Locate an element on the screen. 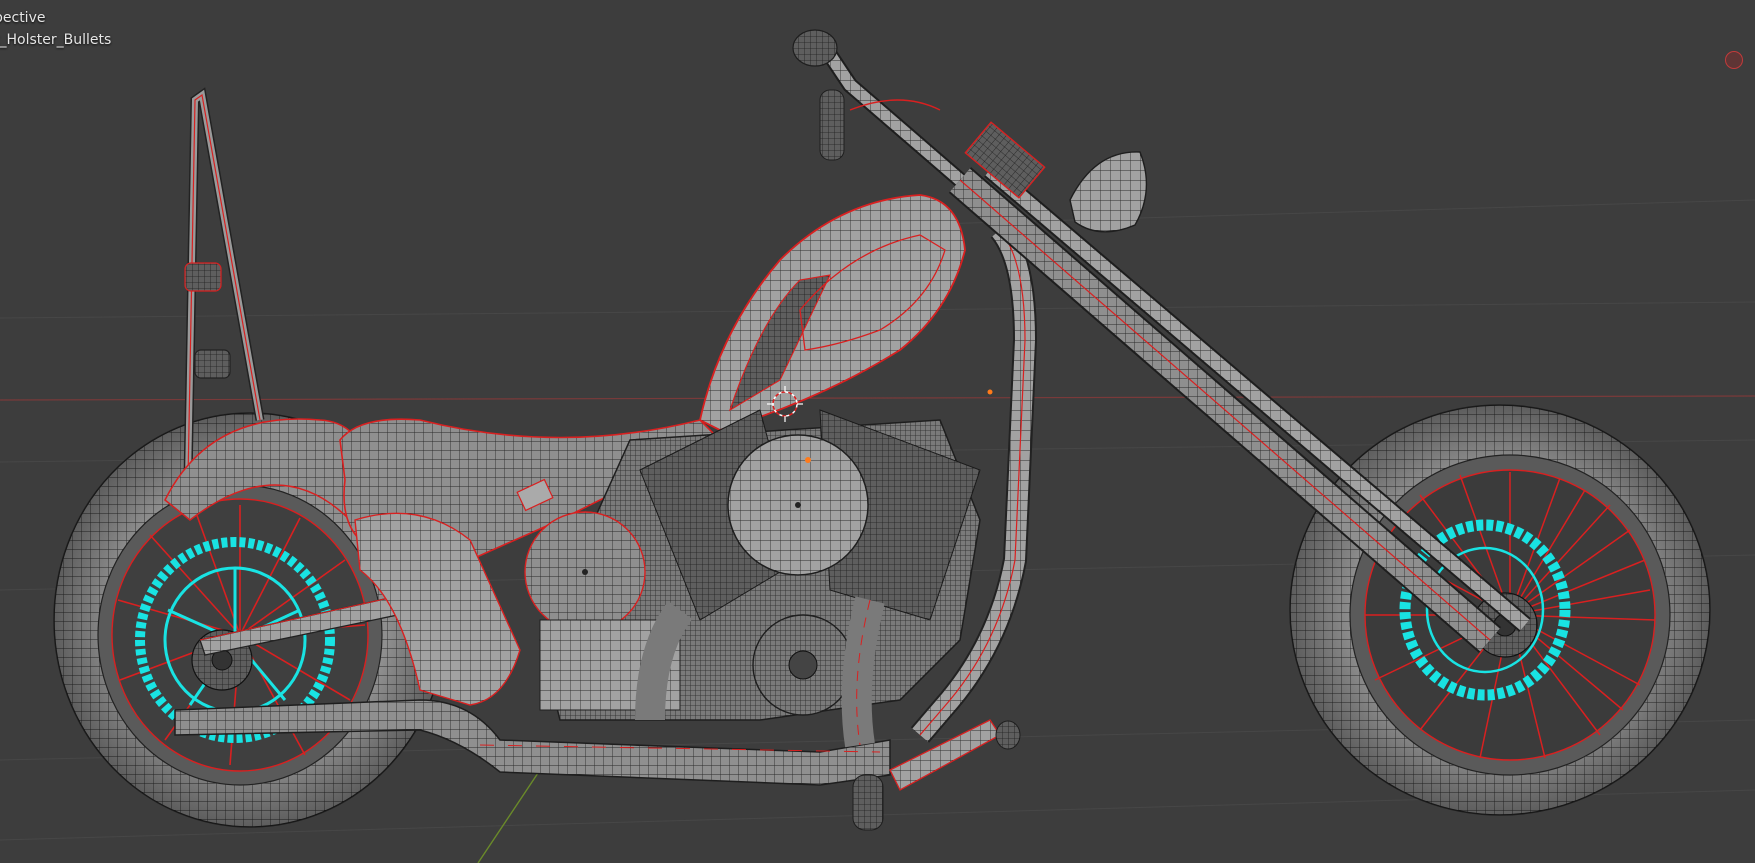  handlebar is located at coordinates (879, 108).